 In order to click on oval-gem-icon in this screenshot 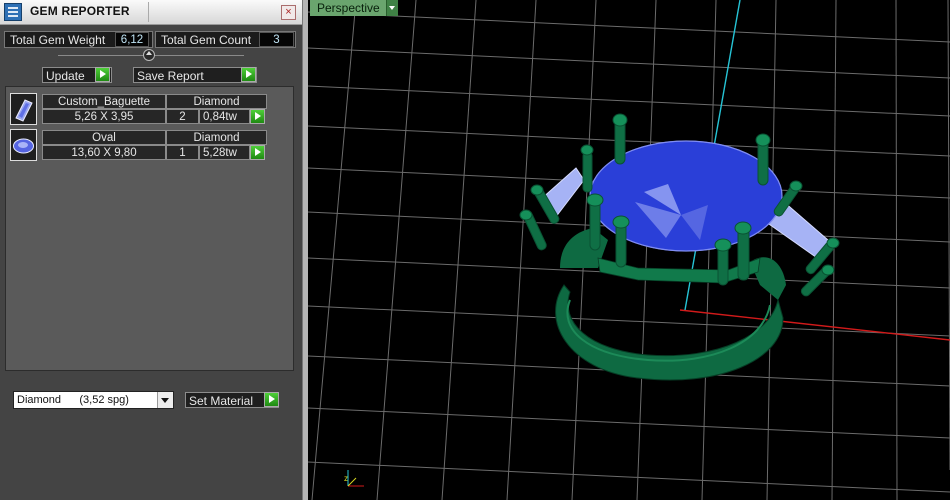, I will do `click(23, 145)`.